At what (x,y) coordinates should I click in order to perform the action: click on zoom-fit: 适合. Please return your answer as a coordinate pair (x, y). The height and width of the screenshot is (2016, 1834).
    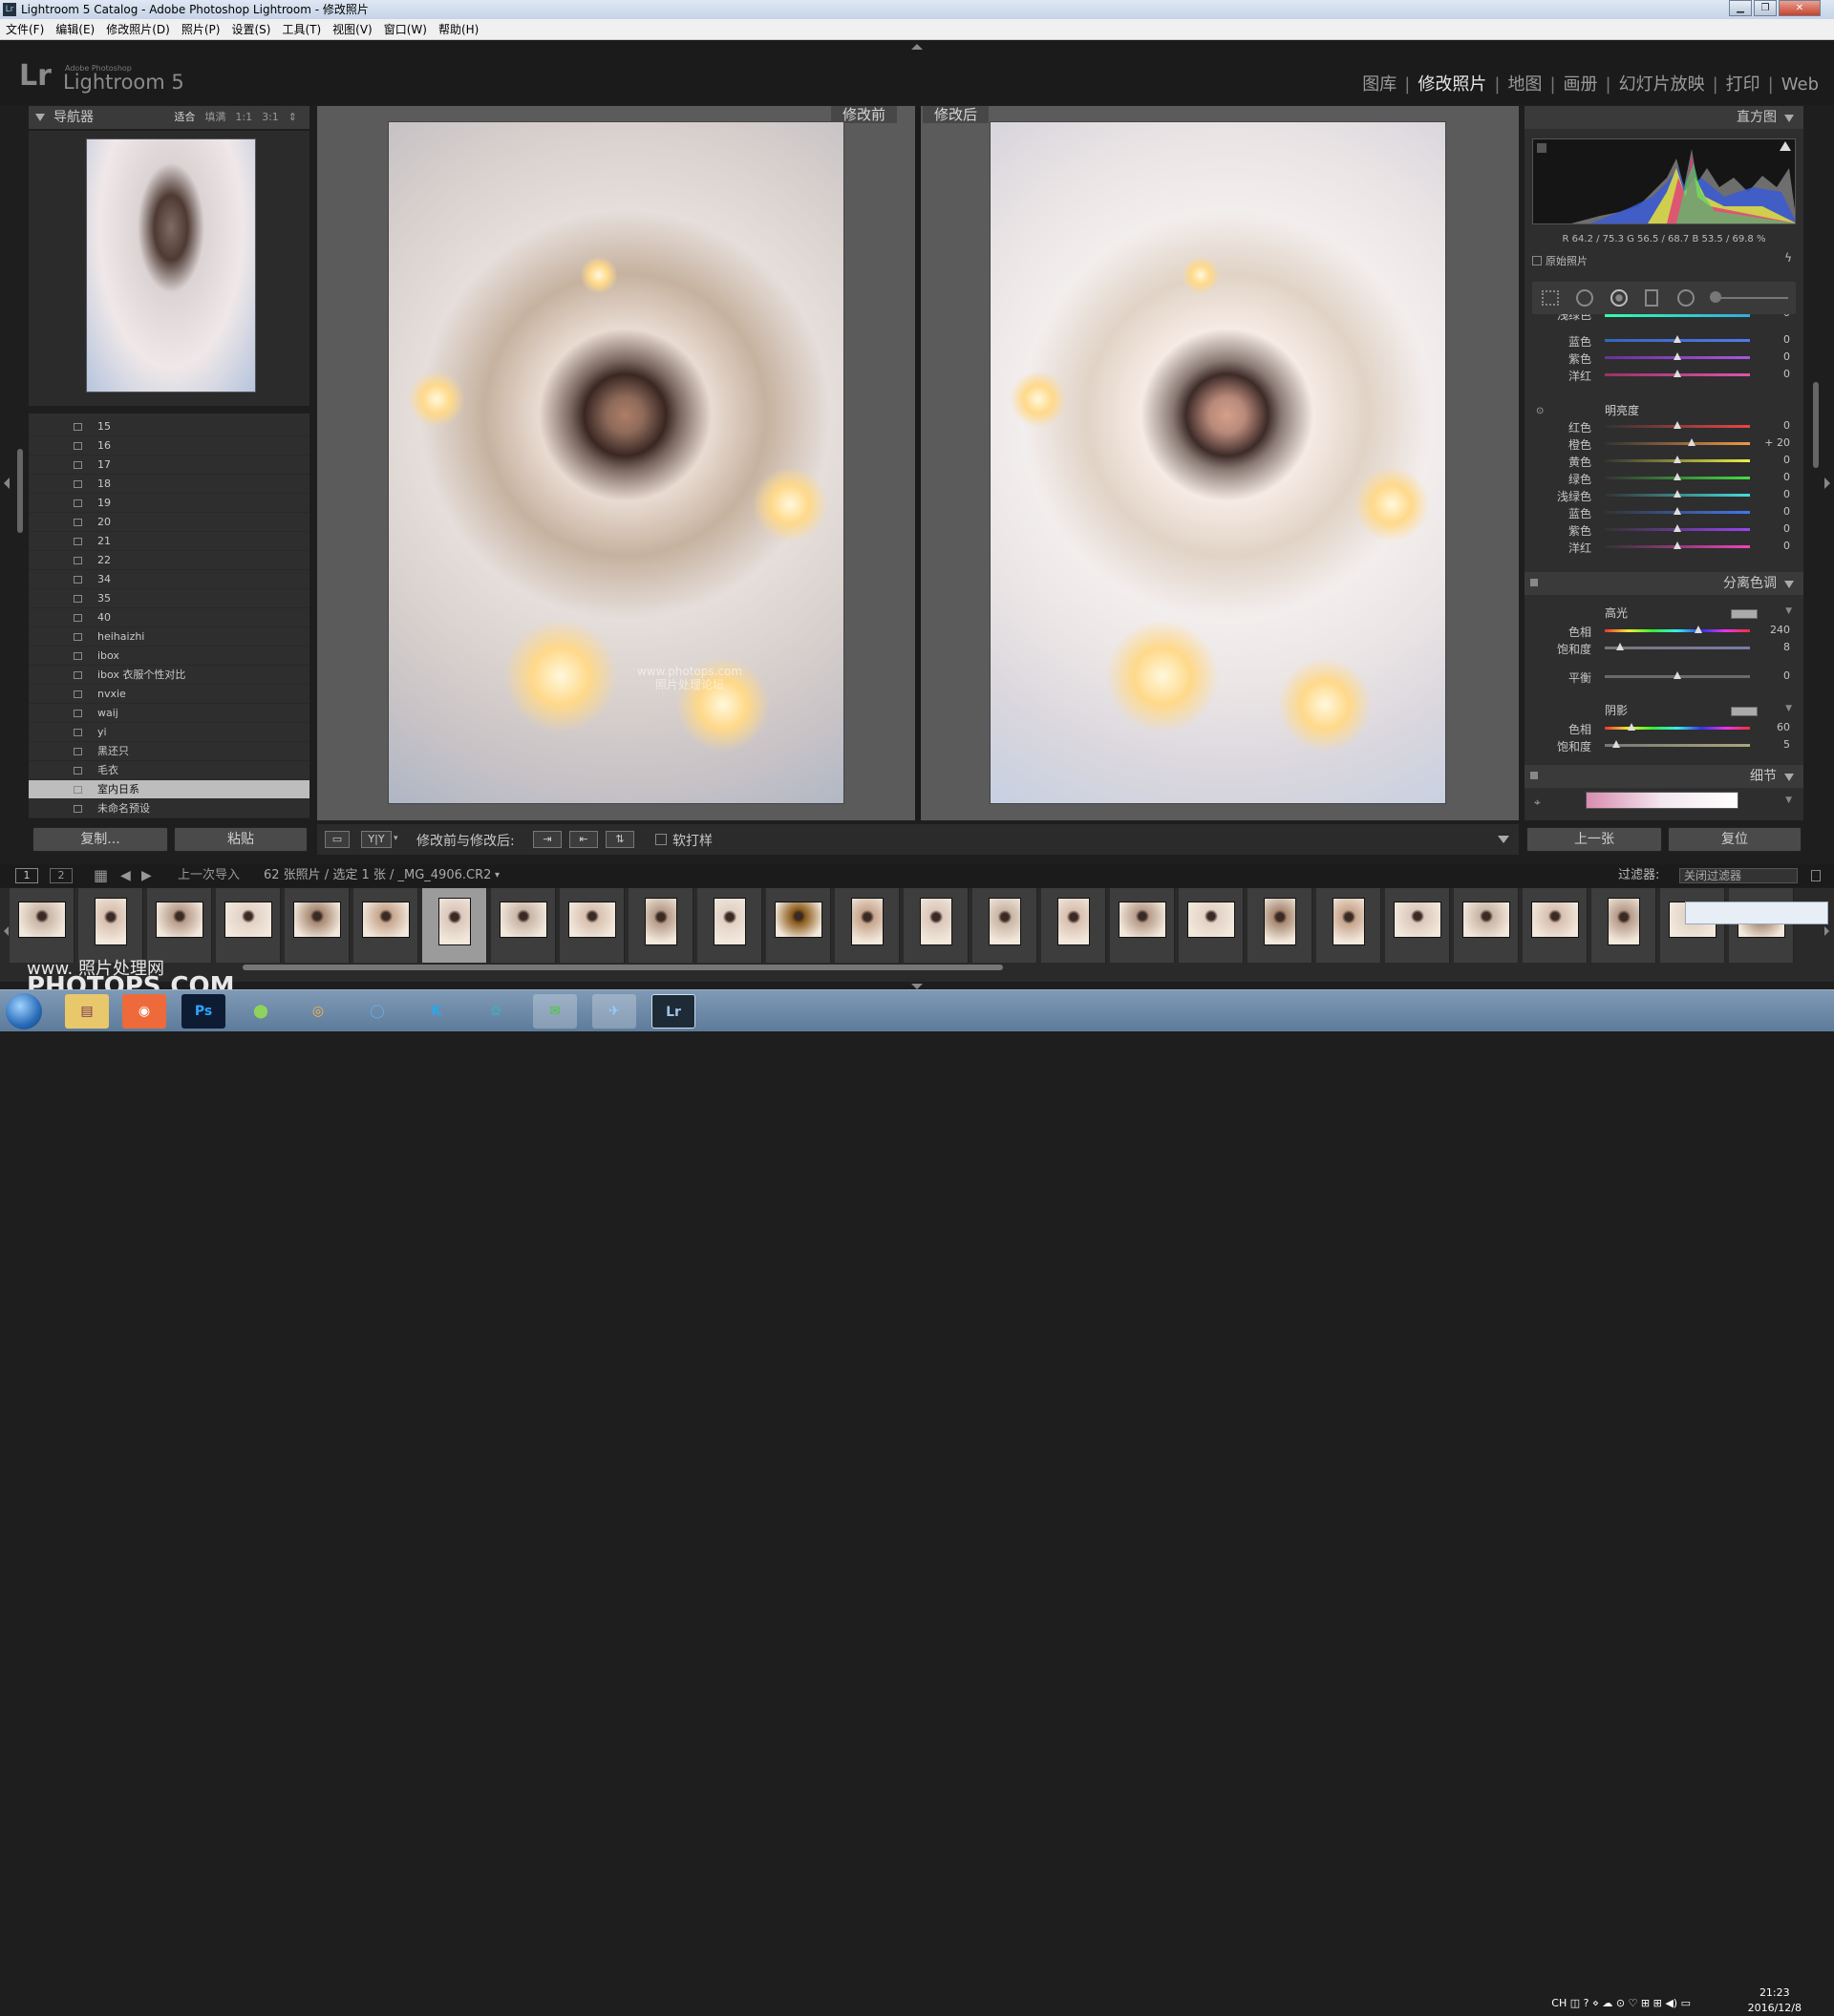
    Looking at the image, I should click on (184, 117).